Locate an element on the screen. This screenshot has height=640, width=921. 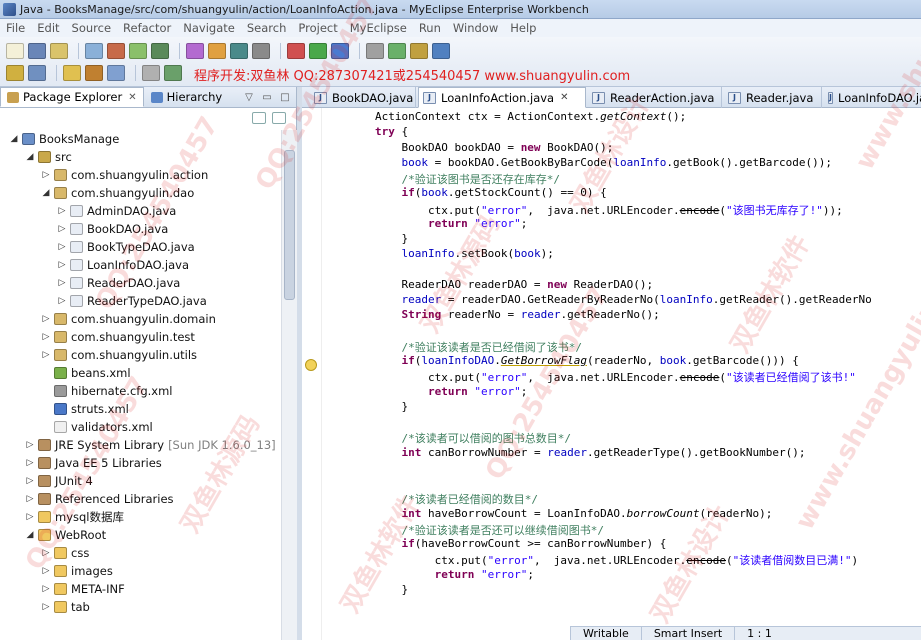
menu-source: Source is located at coordinates (92, 28).